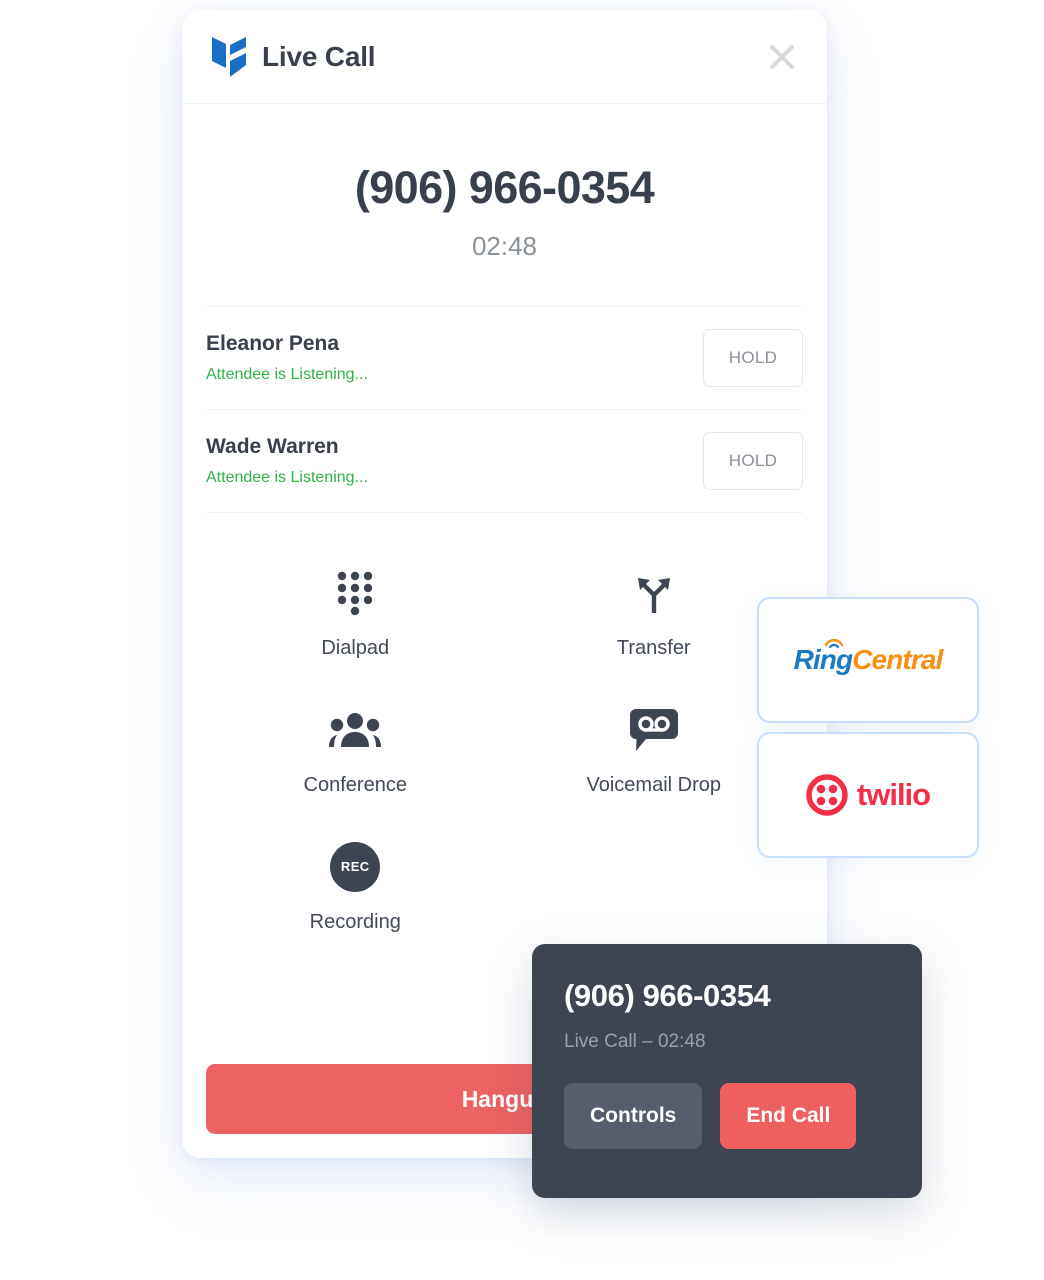  What do you see at coordinates (355, 784) in the screenshot?
I see `action-label: Conference` at bounding box center [355, 784].